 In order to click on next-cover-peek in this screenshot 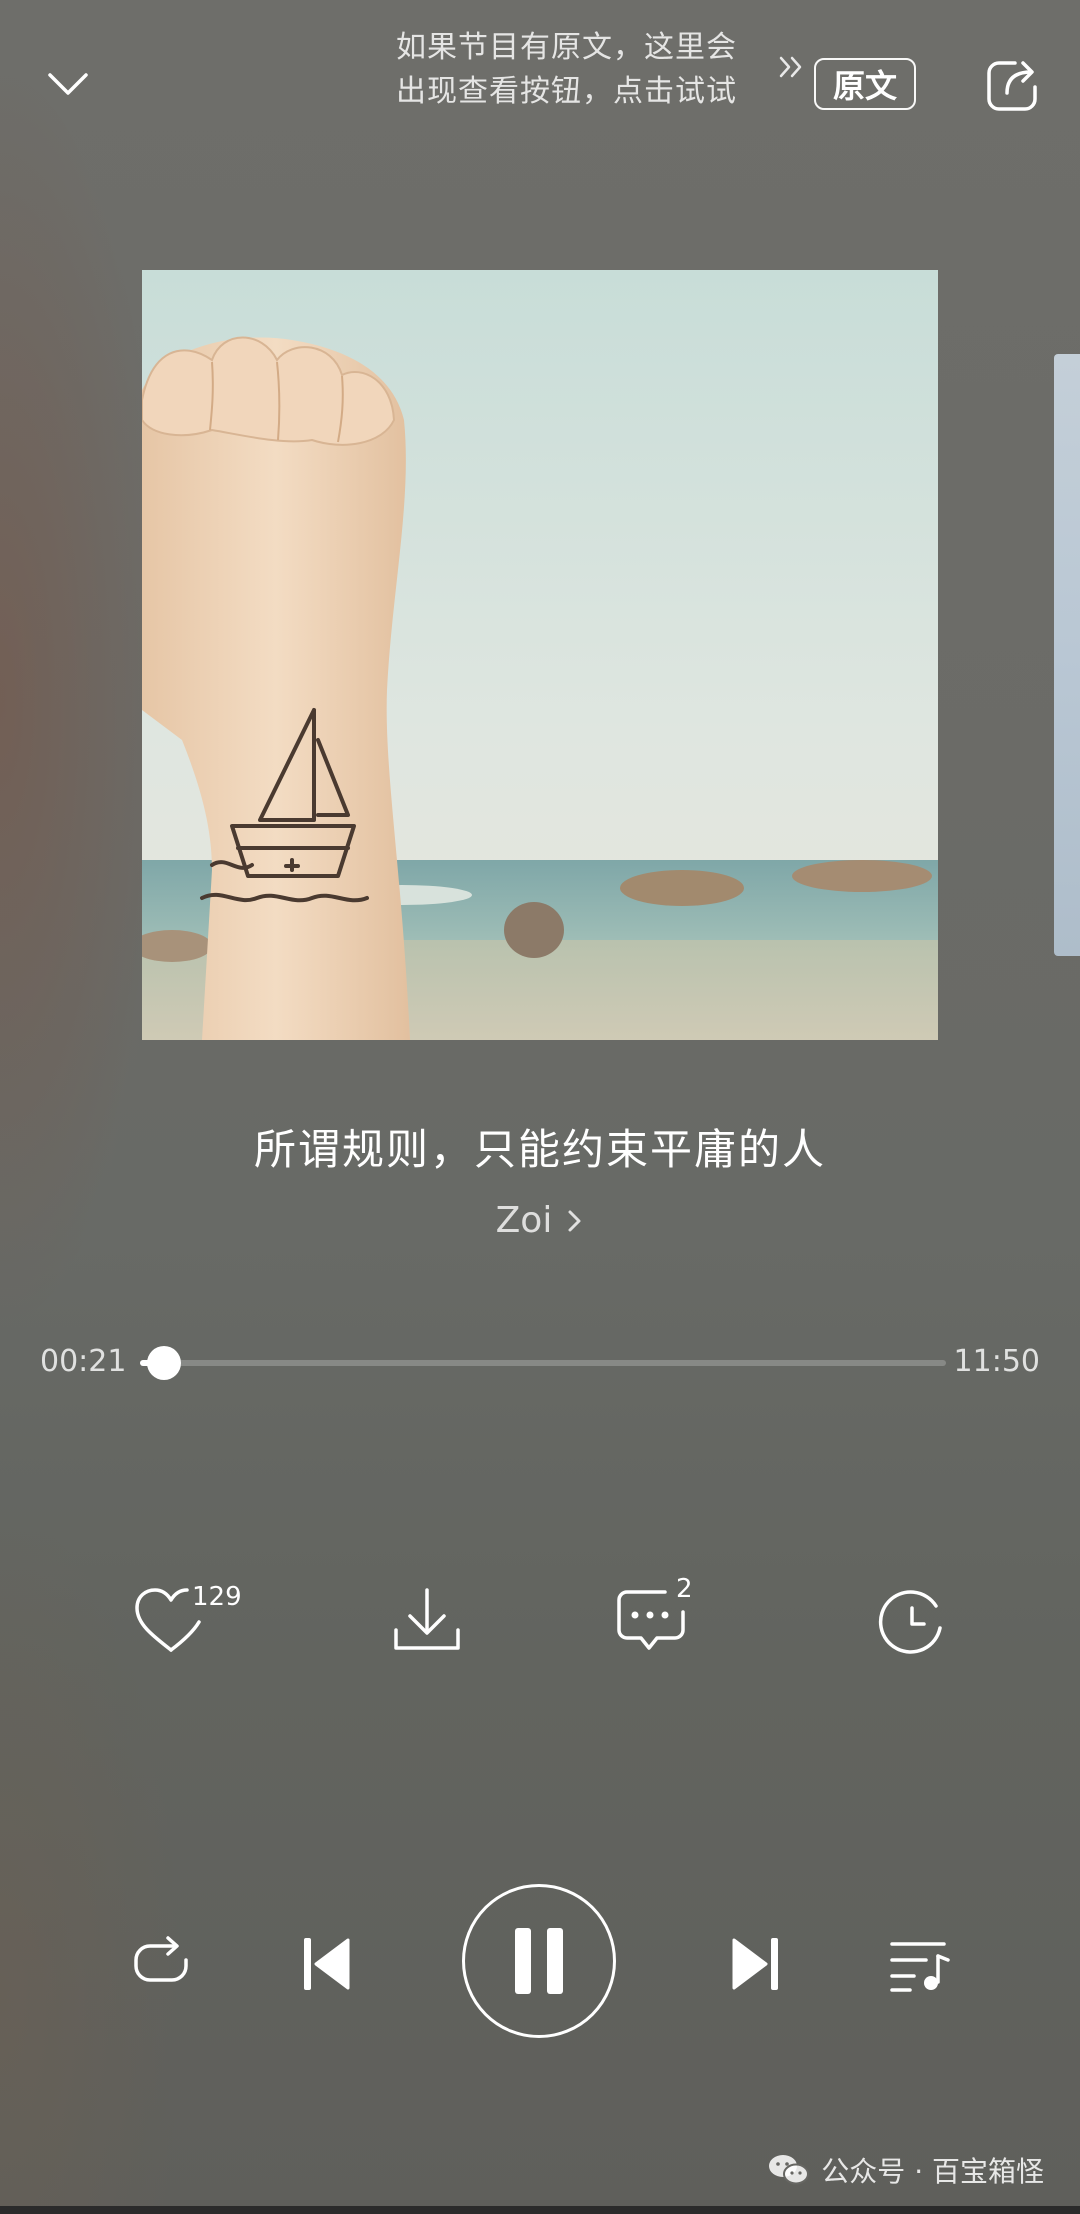, I will do `click(1067, 655)`.